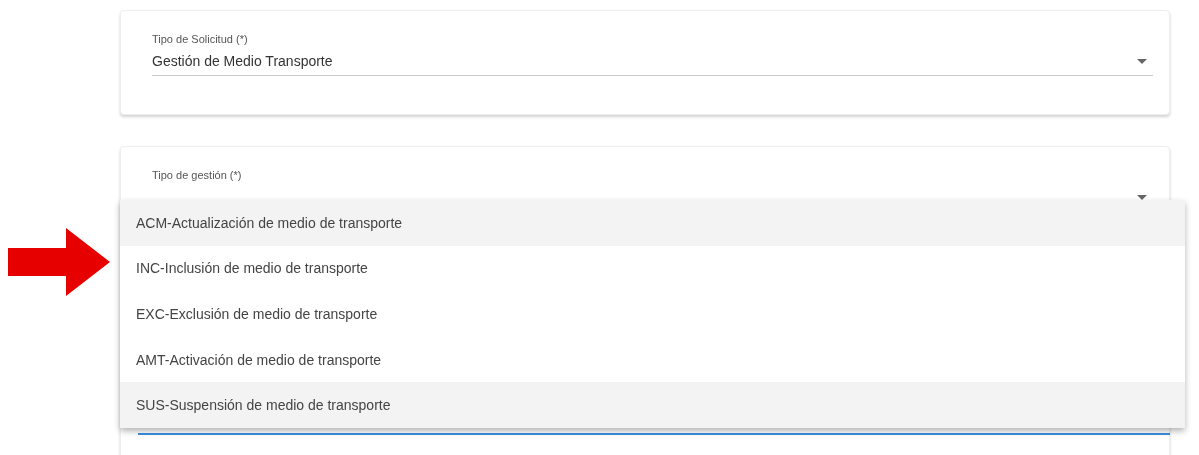  What do you see at coordinates (1142, 61) in the screenshot?
I see `caret-icon` at bounding box center [1142, 61].